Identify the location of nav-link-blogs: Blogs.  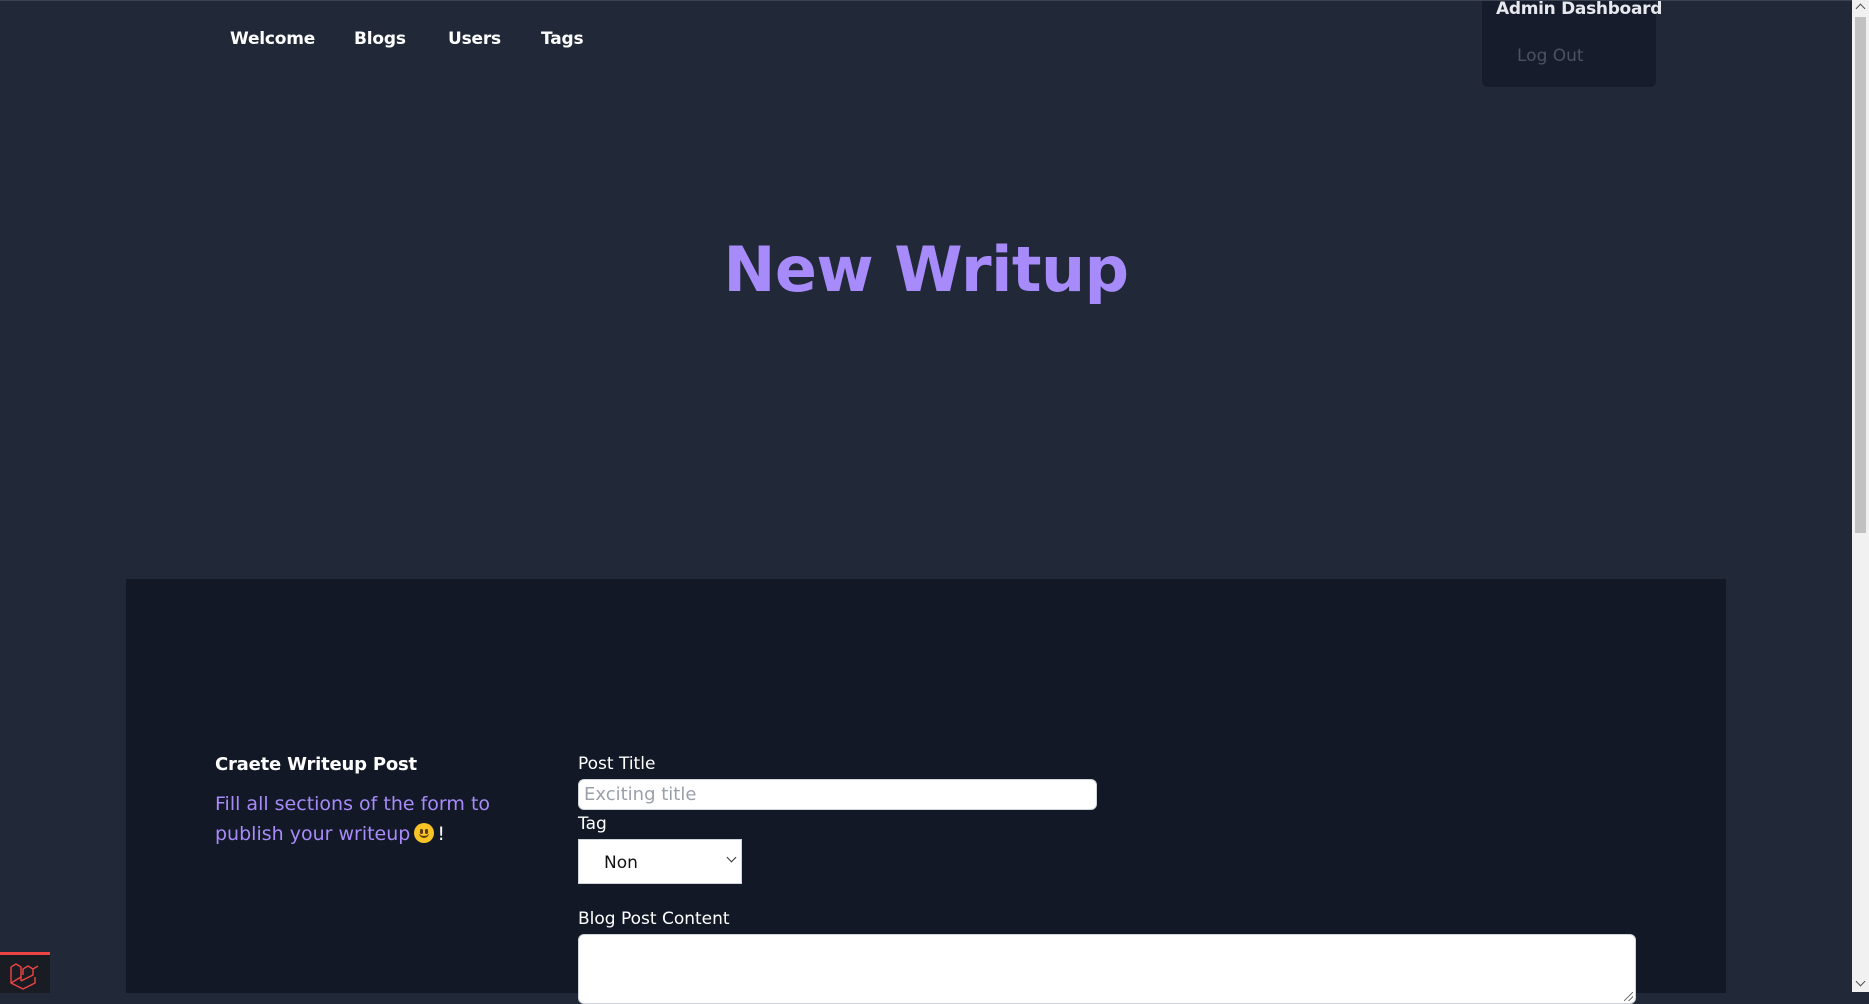
(380, 39).